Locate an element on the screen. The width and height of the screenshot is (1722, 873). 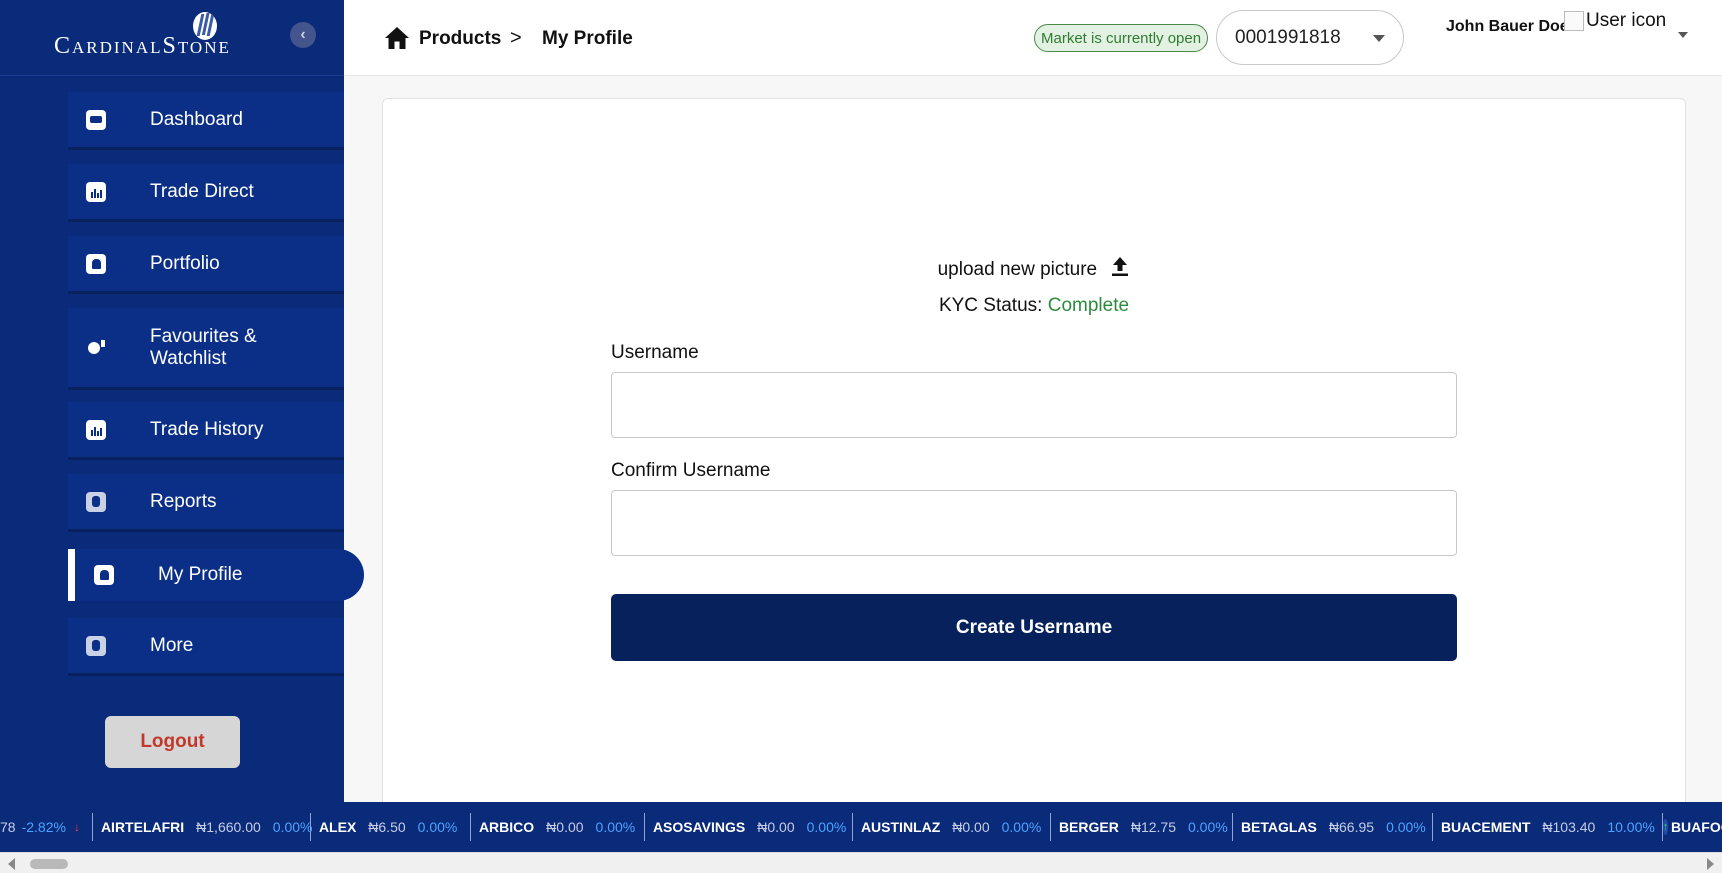
user-avatar: User icon is located at coordinates (1615, 21).